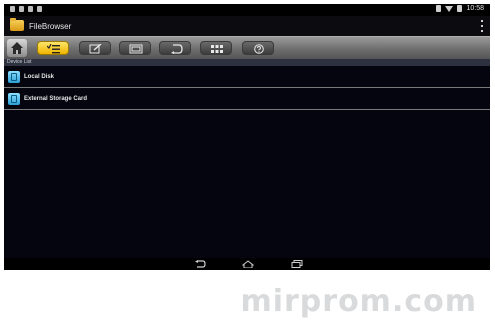  I want to click on home-icon, so click(17, 48).